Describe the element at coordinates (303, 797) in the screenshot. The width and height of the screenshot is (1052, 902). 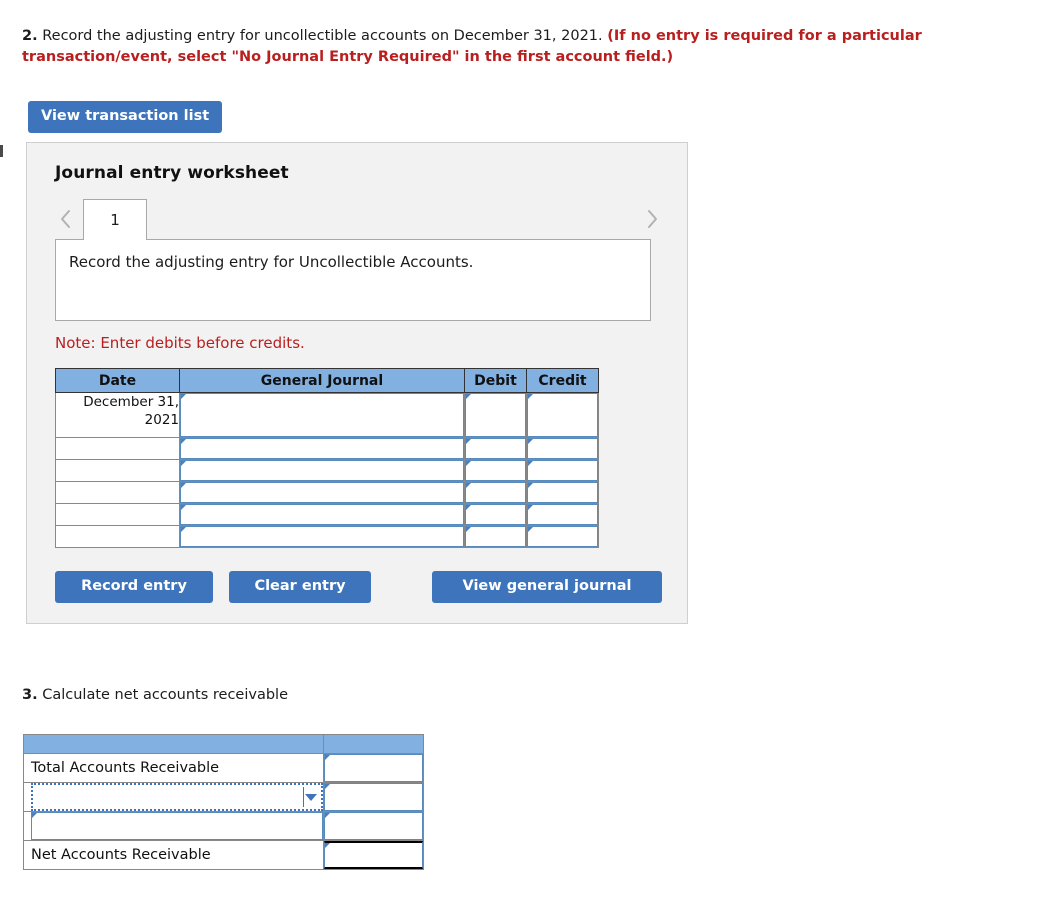
I see `dropdown-separator` at that location.